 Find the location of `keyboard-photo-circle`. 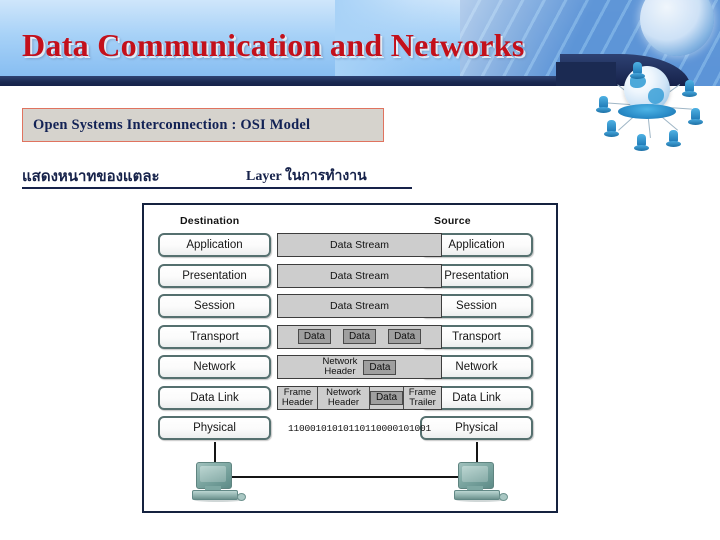

keyboard-photo-circle is located at coordinates (673, 27).